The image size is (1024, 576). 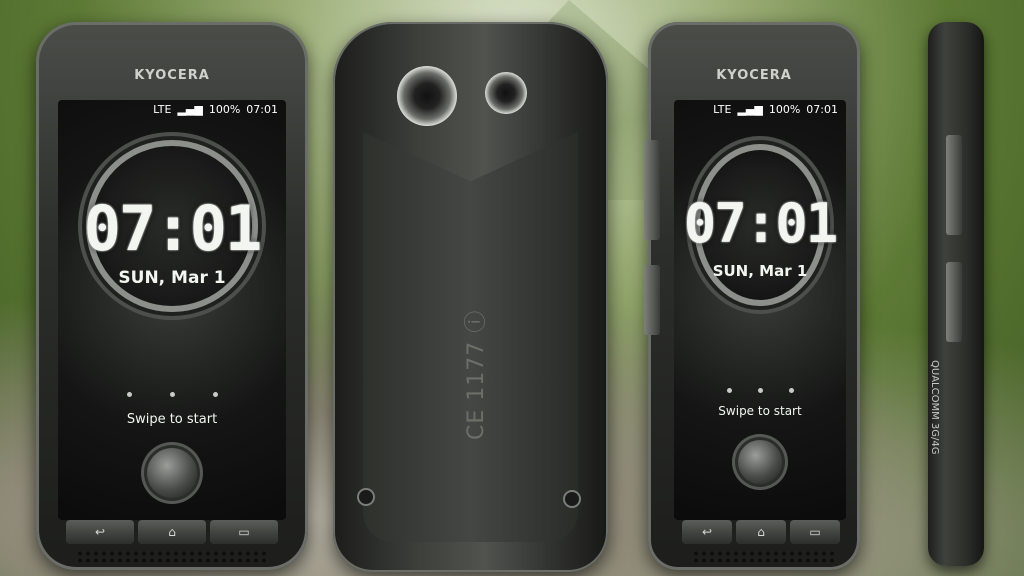 What do you see at coordinates (934, 407) in the screenshot?
I see `chip-label: QUALCOMM 3G/4G` at bounding box center [934, 407].